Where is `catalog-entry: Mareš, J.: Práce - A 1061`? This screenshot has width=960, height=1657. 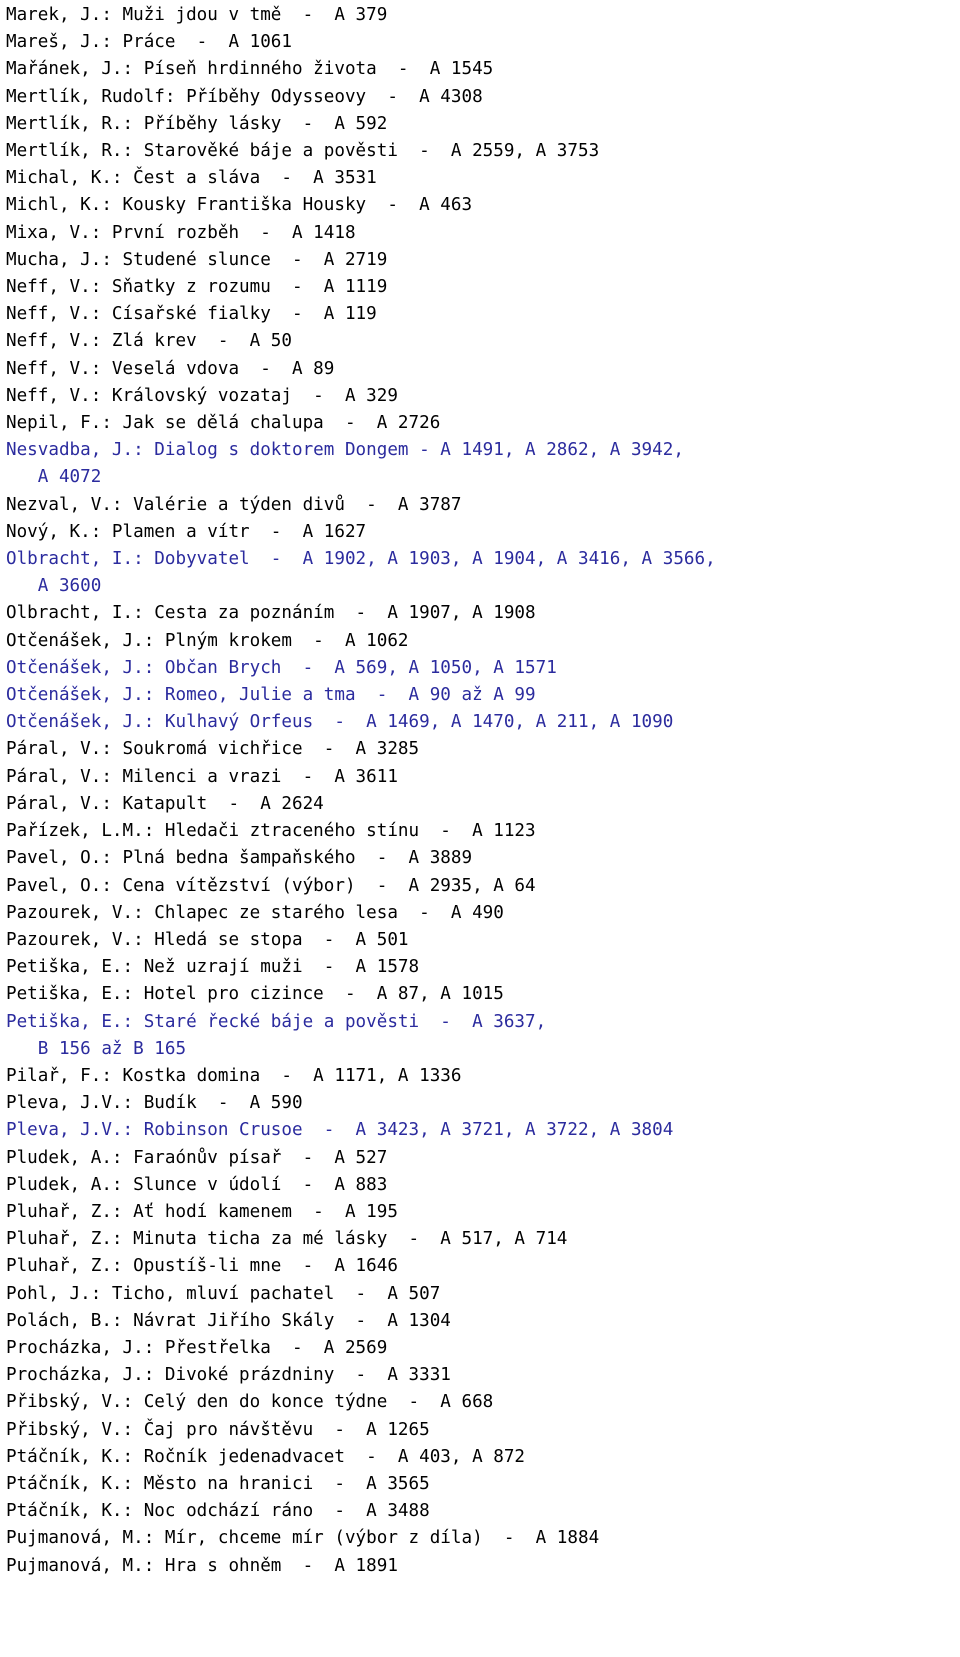 catalog-entry: Mareš, J.: Práce - A 1061 is located at coordinates (149, 42).